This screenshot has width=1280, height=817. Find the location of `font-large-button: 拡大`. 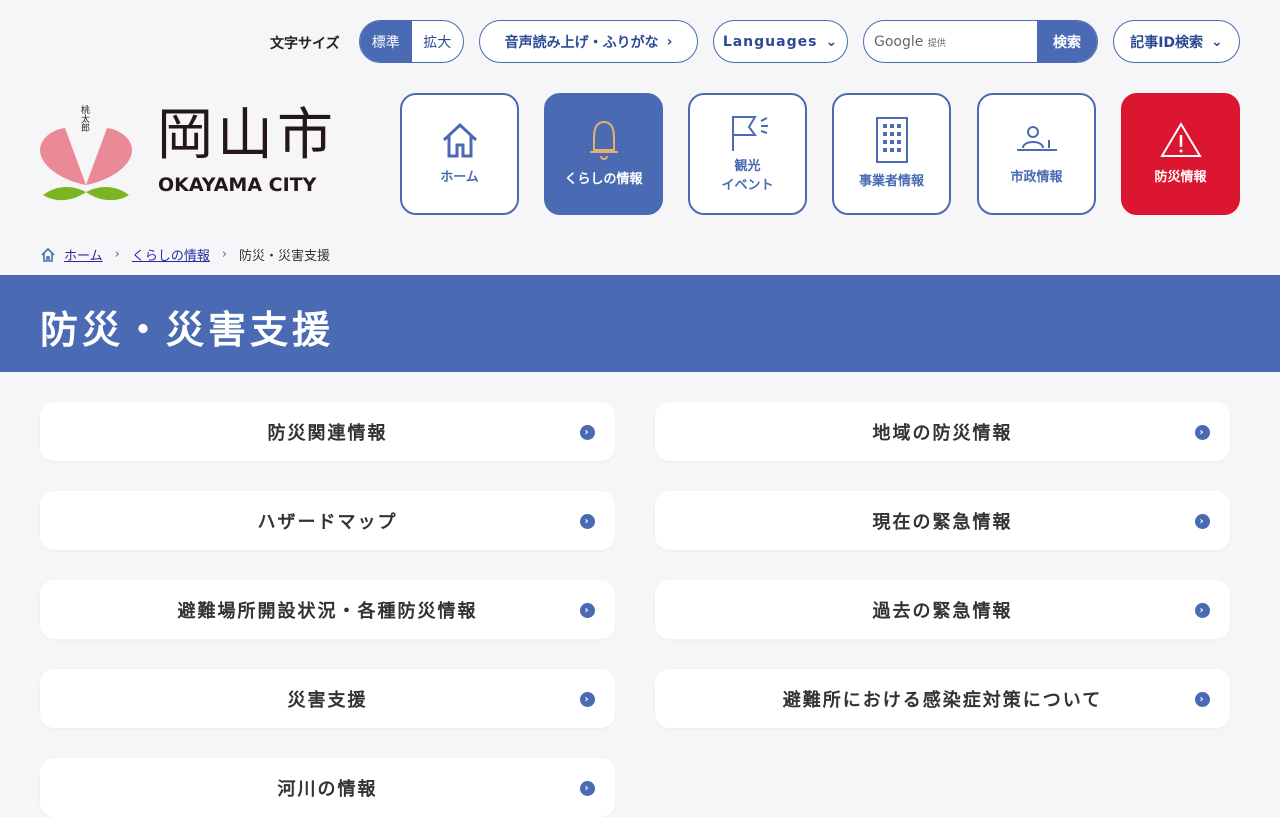

font-large-button: 拡大 is located at coordinates (438, 42).